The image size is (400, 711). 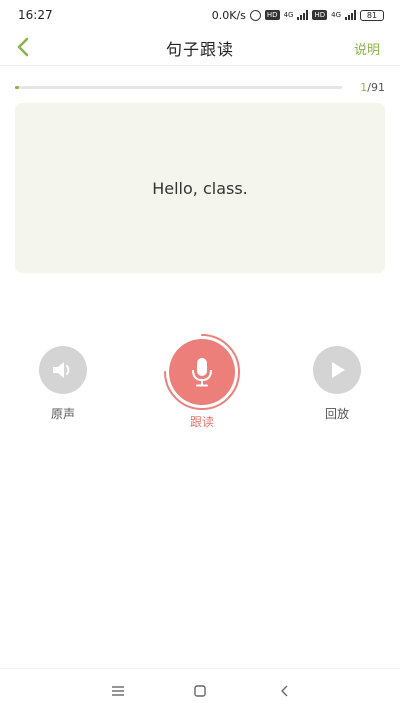 I want to click on speaker-icon, so click(x=61, y=370).